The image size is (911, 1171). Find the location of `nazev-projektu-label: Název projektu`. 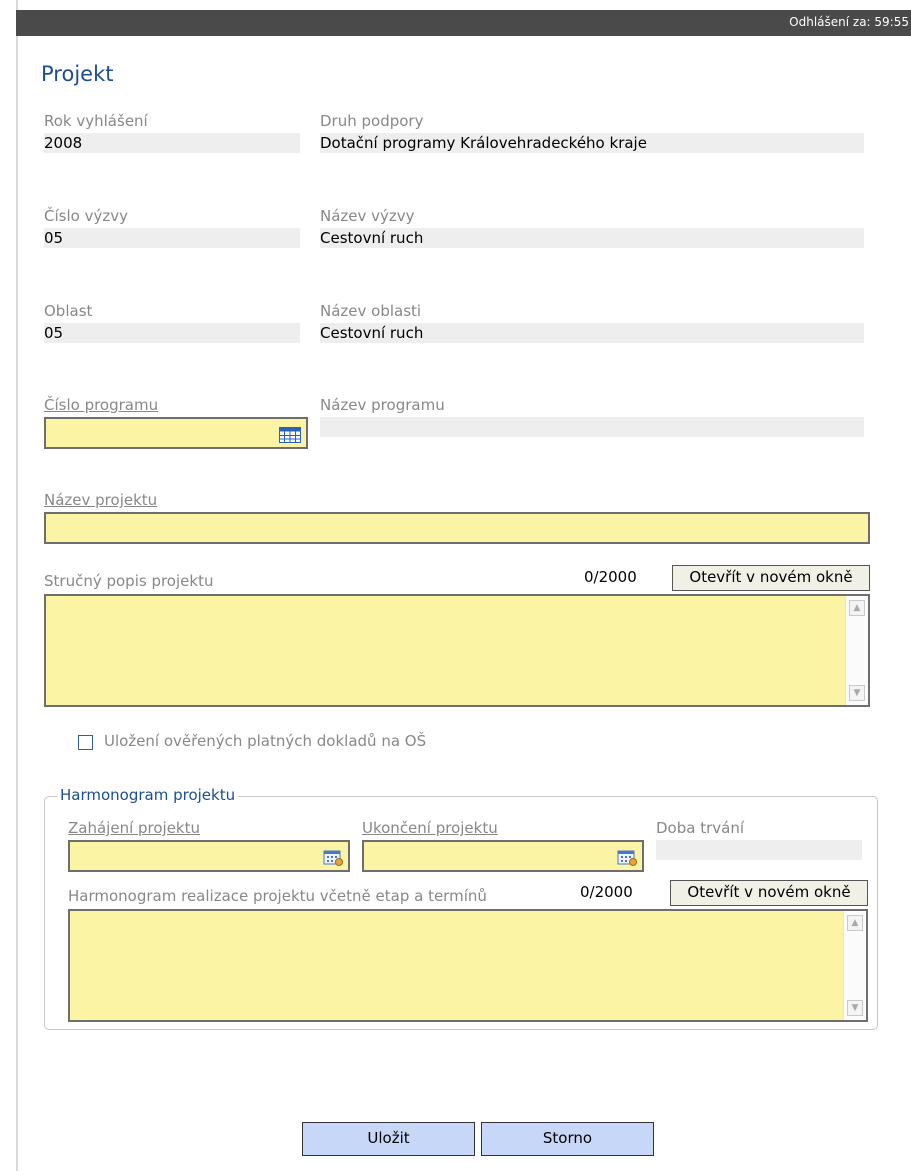

nazev-projektu-label: Název projektu is located at coordinates (101, 500).